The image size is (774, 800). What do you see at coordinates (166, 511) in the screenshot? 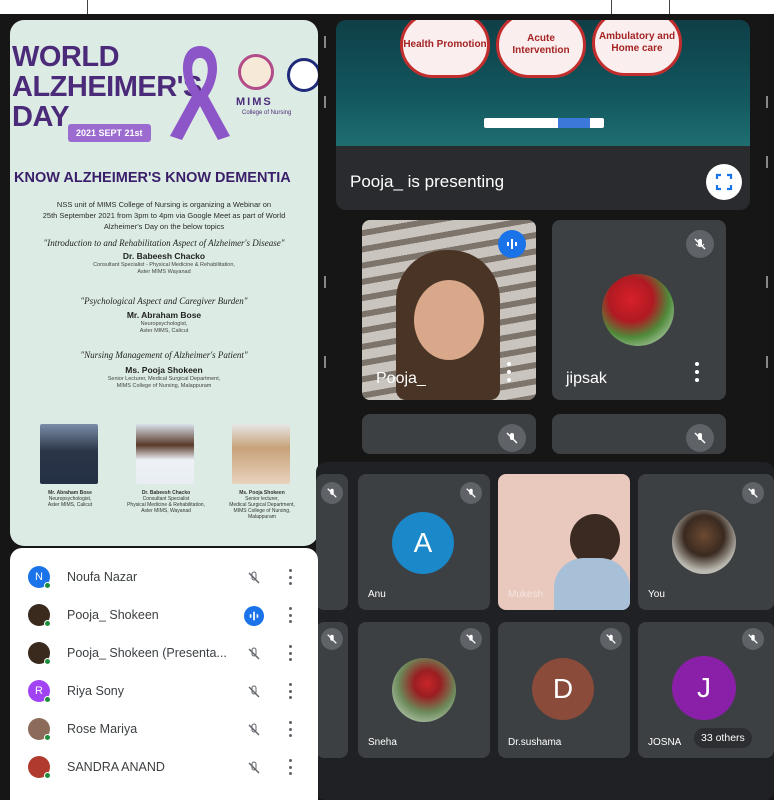
I see `speaker-caption-line: Aster MIMS, Wayanad` at bounding box center [166, 511].